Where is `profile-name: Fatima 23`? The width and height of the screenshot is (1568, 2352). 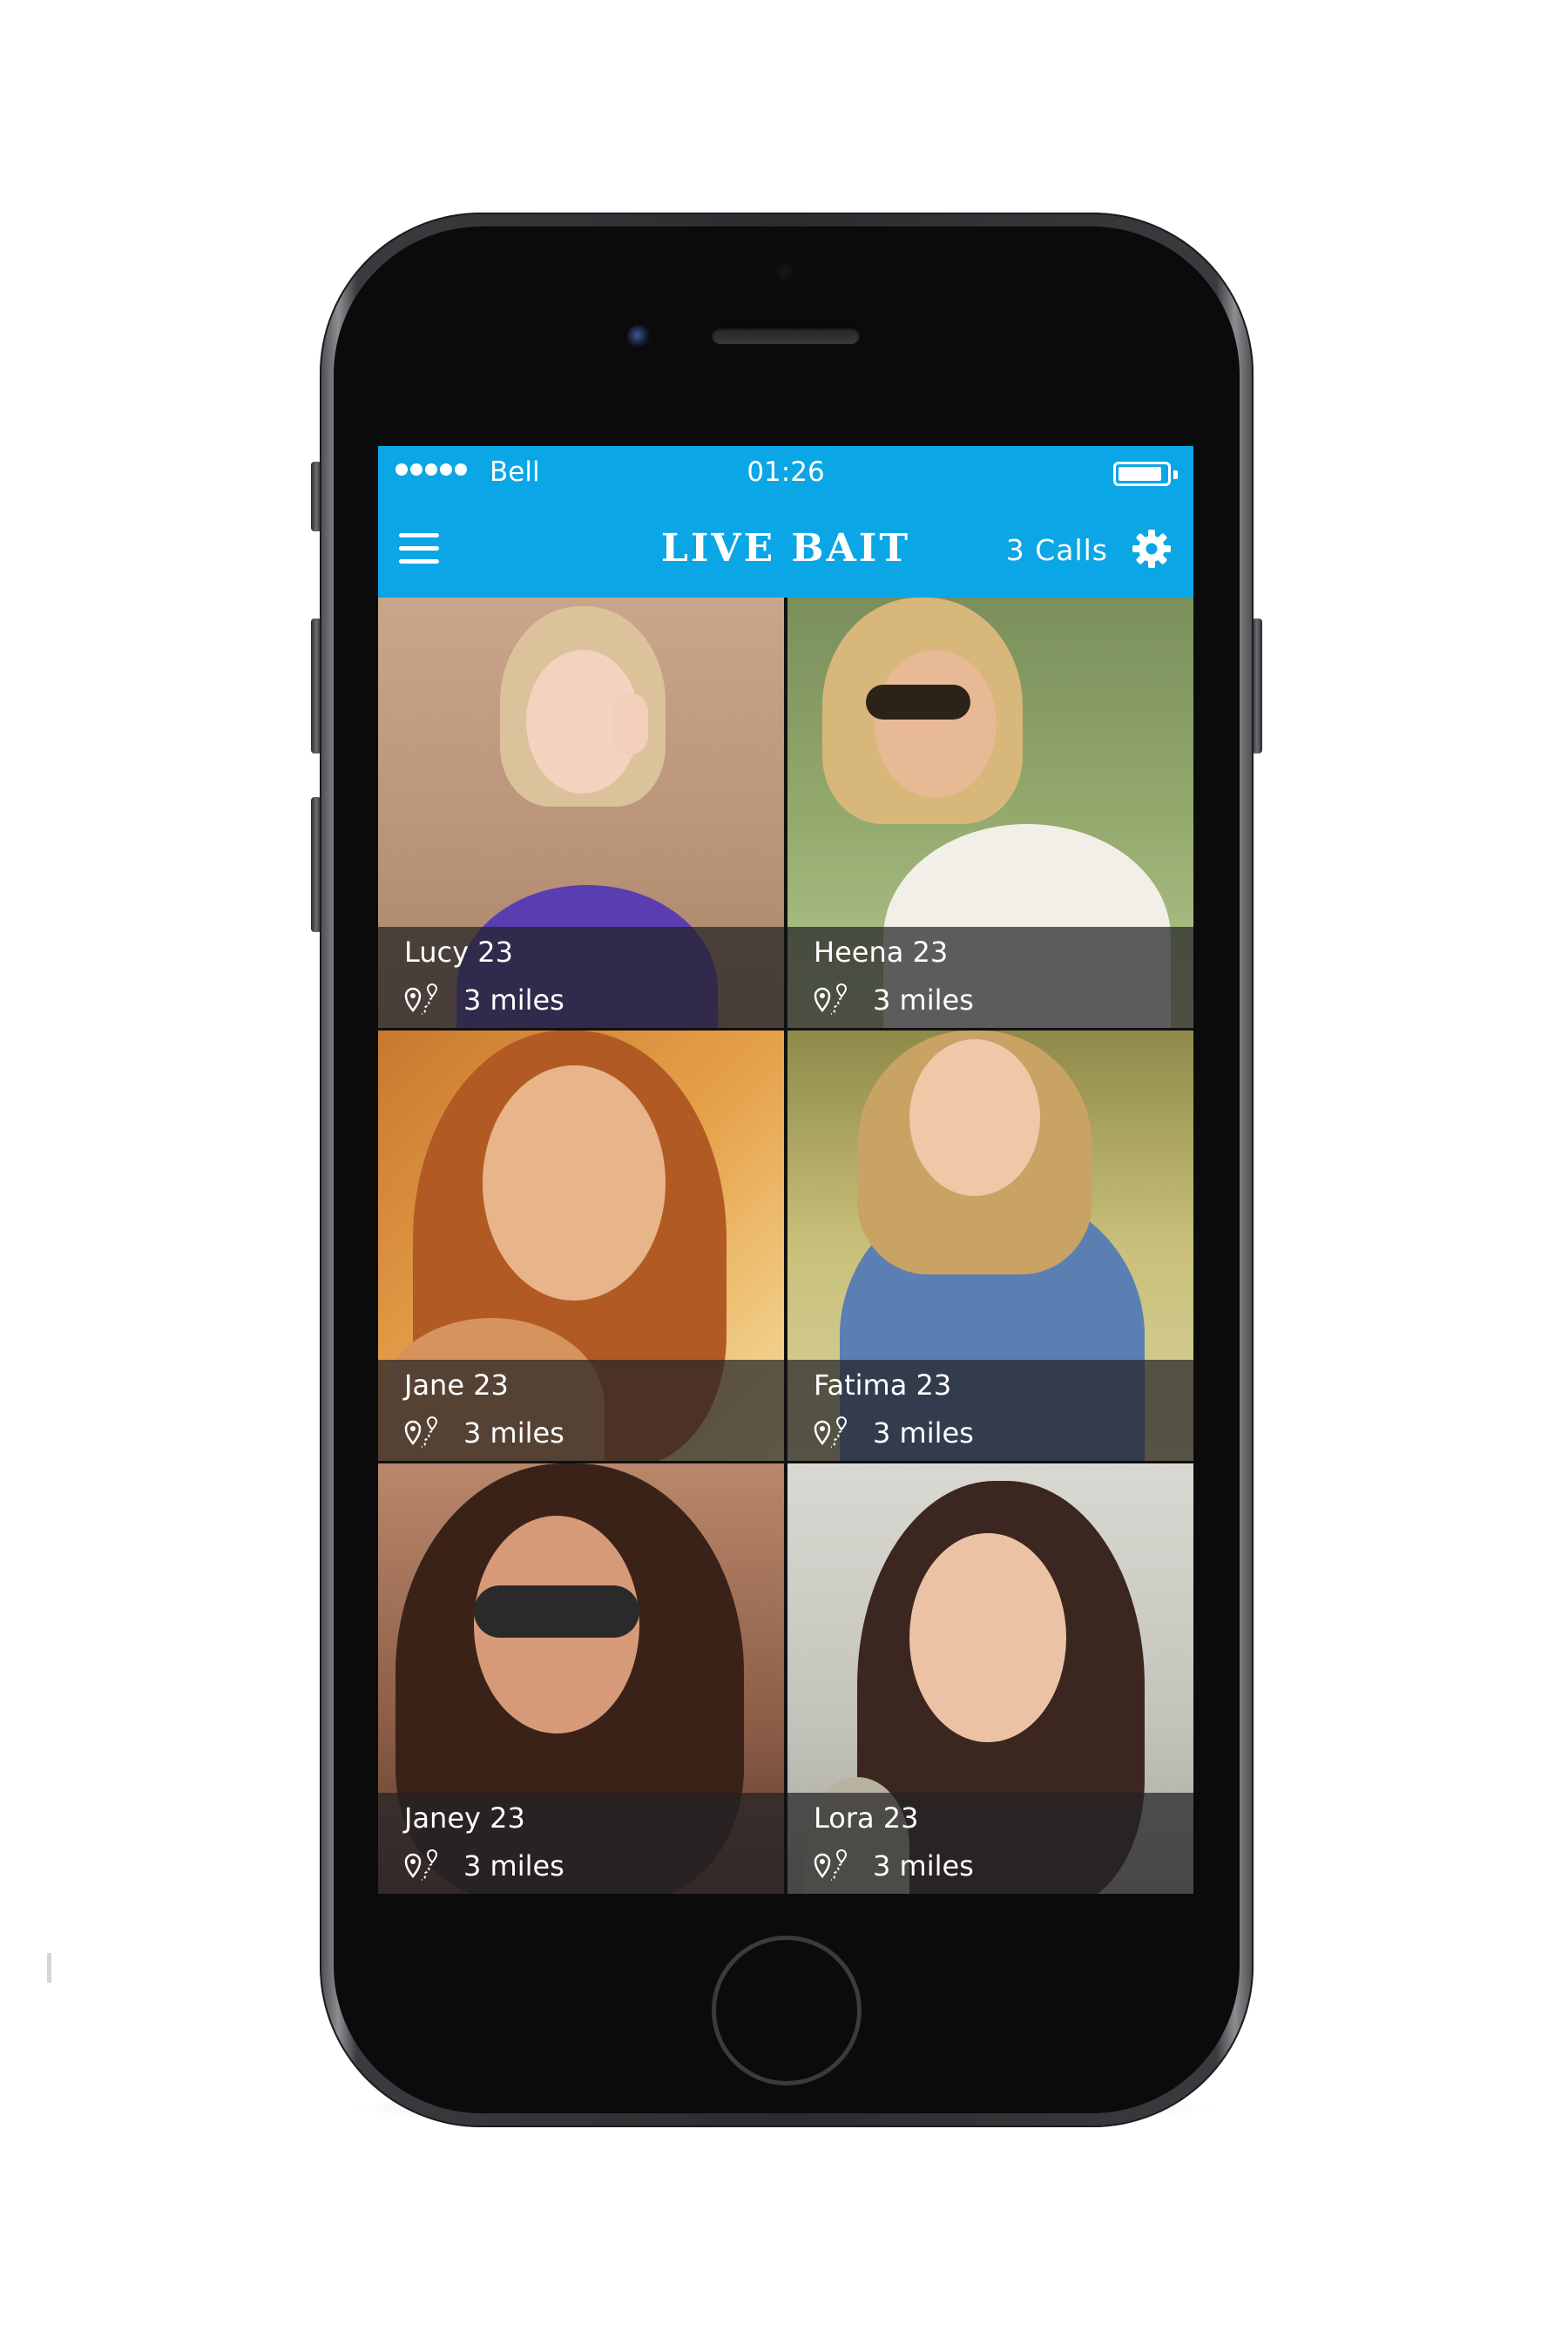 profile-name: Fatima 23 is located at coordinates (883, 1385).